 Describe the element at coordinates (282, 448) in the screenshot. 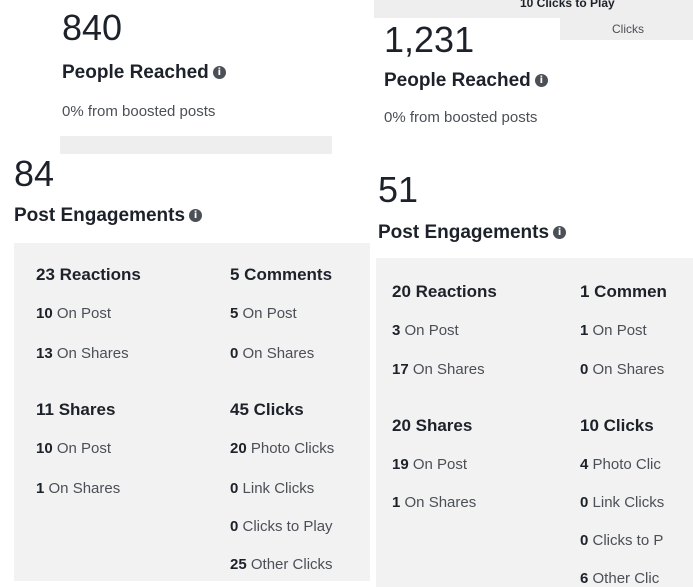

I see `photo-clicks: 20 Photo Clicks` at that location.